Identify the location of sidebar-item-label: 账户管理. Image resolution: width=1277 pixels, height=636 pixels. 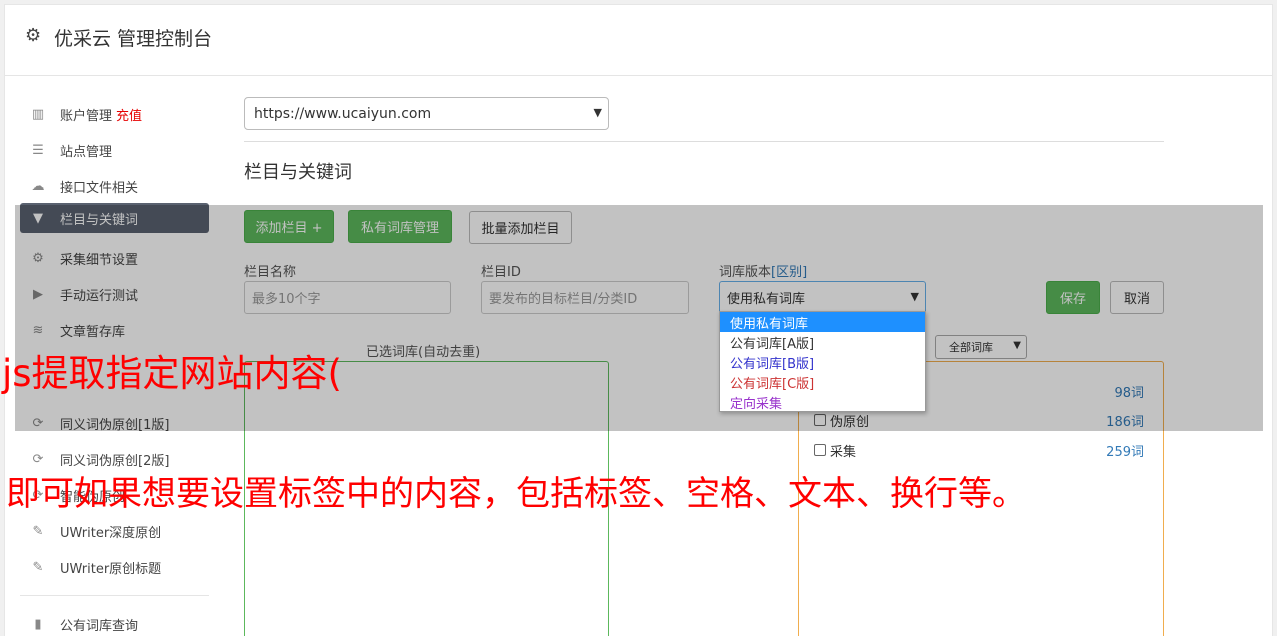
(86, 116).